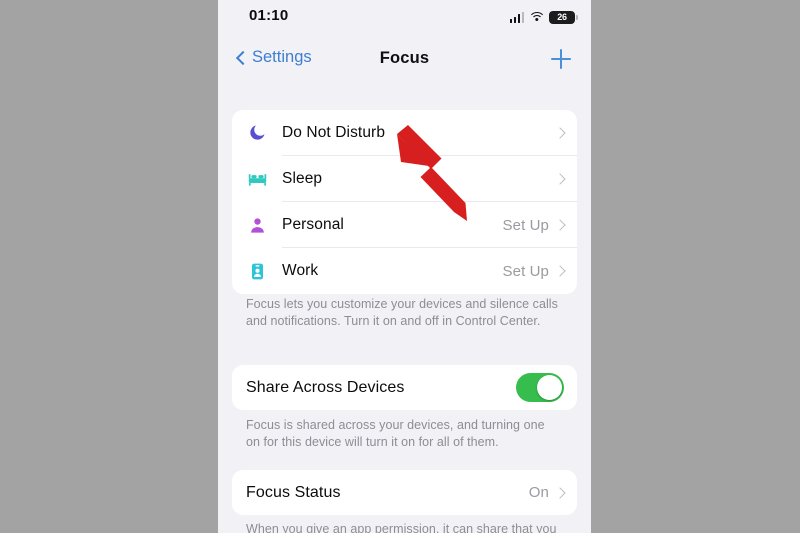  I want to click on list-item-work: Work Set Up, so click(404, 271).